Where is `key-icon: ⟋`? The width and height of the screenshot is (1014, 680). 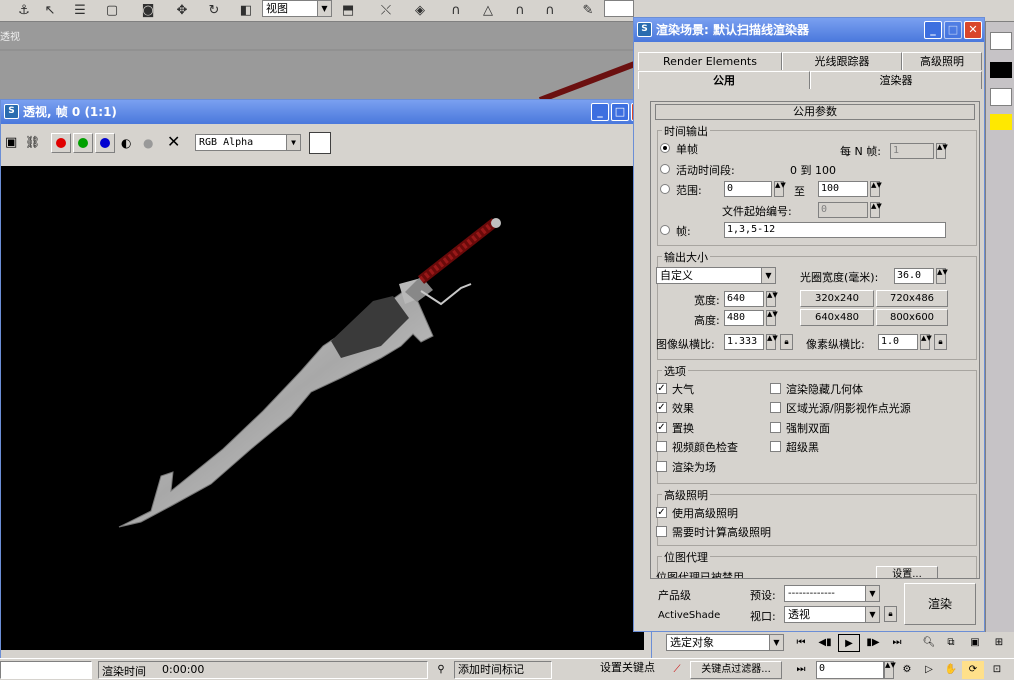 key-icon: ⟋ is located at coordinates (677, 670).